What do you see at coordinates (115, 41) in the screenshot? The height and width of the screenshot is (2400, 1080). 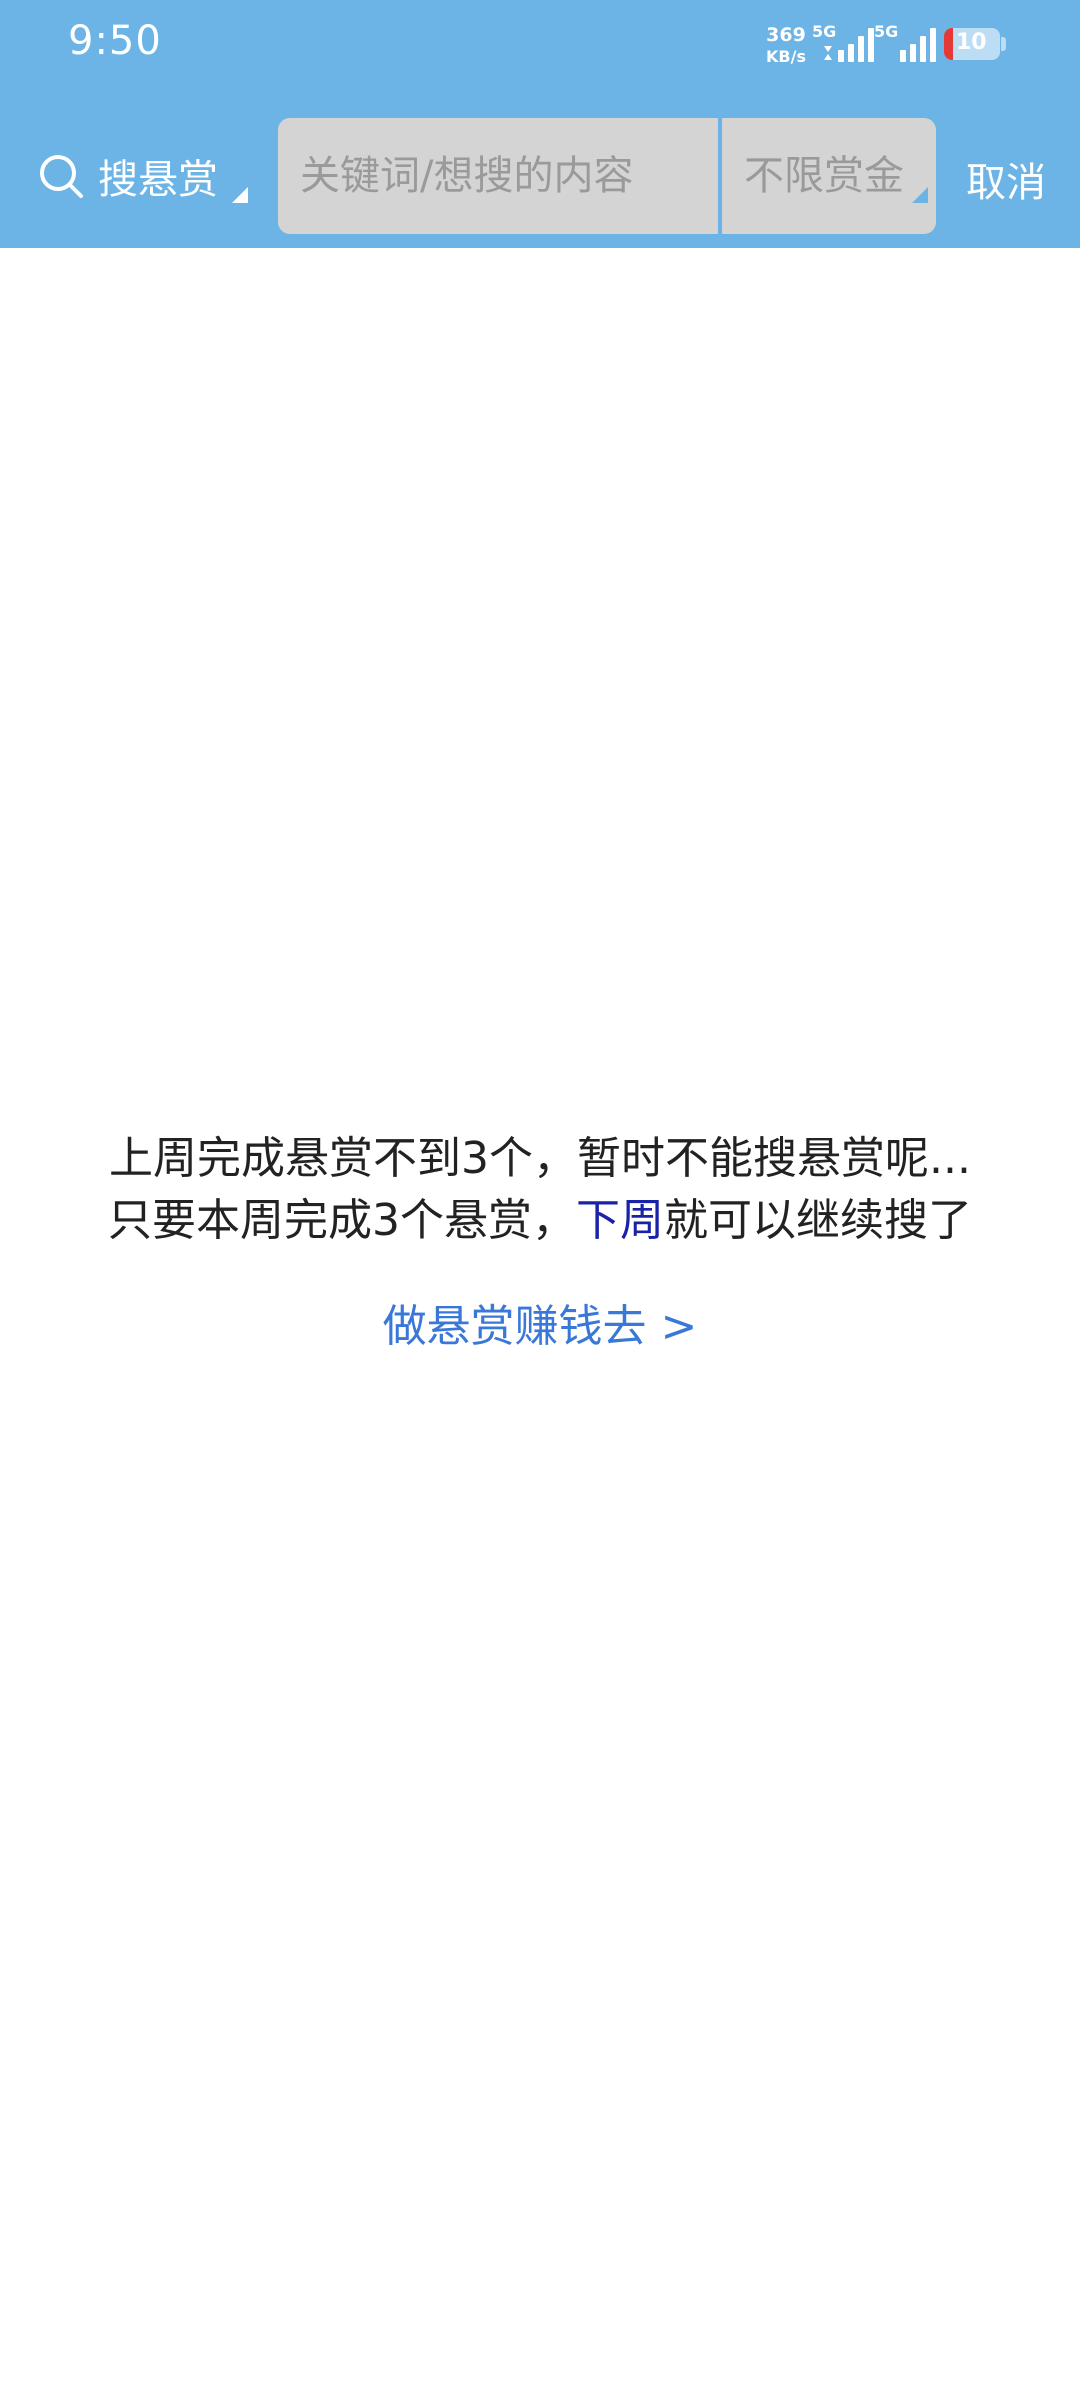 I see `status-time: 9:50` at bounding box center [115, 41].